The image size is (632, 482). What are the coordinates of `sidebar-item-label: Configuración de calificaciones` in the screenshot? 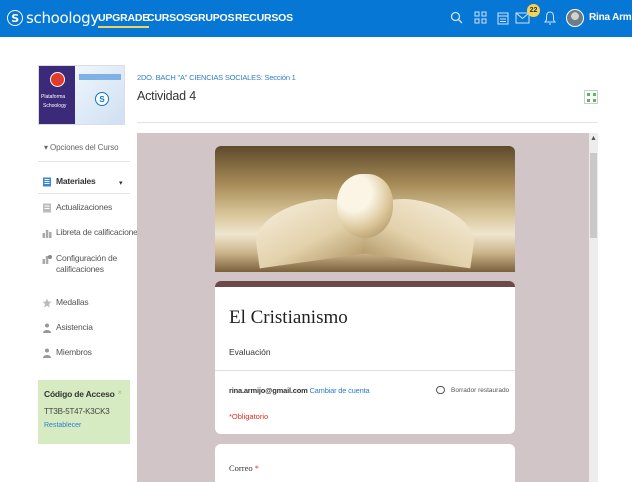 It's located at (87, 263).